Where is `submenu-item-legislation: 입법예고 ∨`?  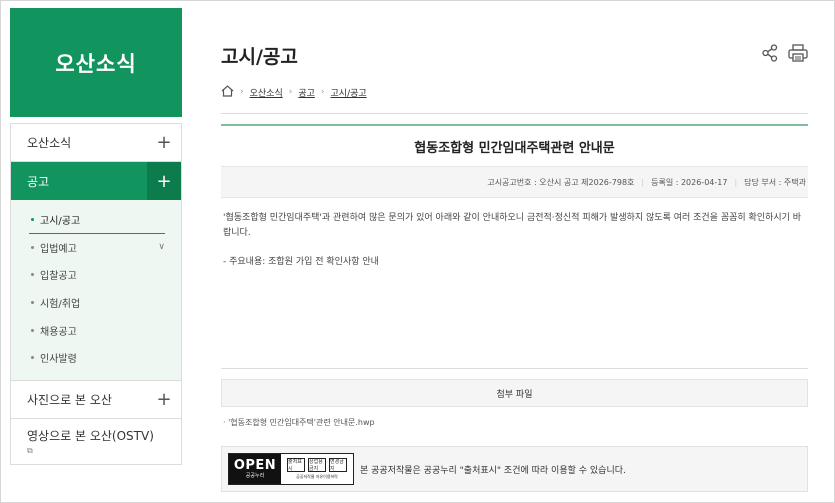
submenu-item-legislation: 입법예고 ∨ is located at coordinates (96, 248).